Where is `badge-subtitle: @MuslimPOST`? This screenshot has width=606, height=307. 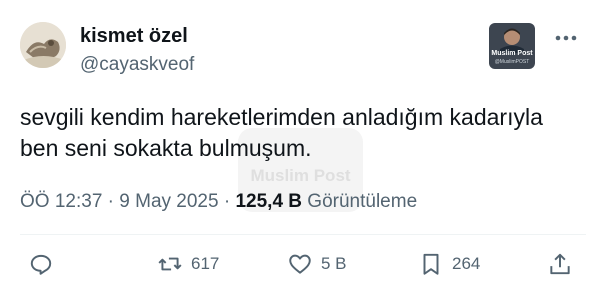
badge-subtitle: @MuslimPOST is located at coordinates (512, 62).